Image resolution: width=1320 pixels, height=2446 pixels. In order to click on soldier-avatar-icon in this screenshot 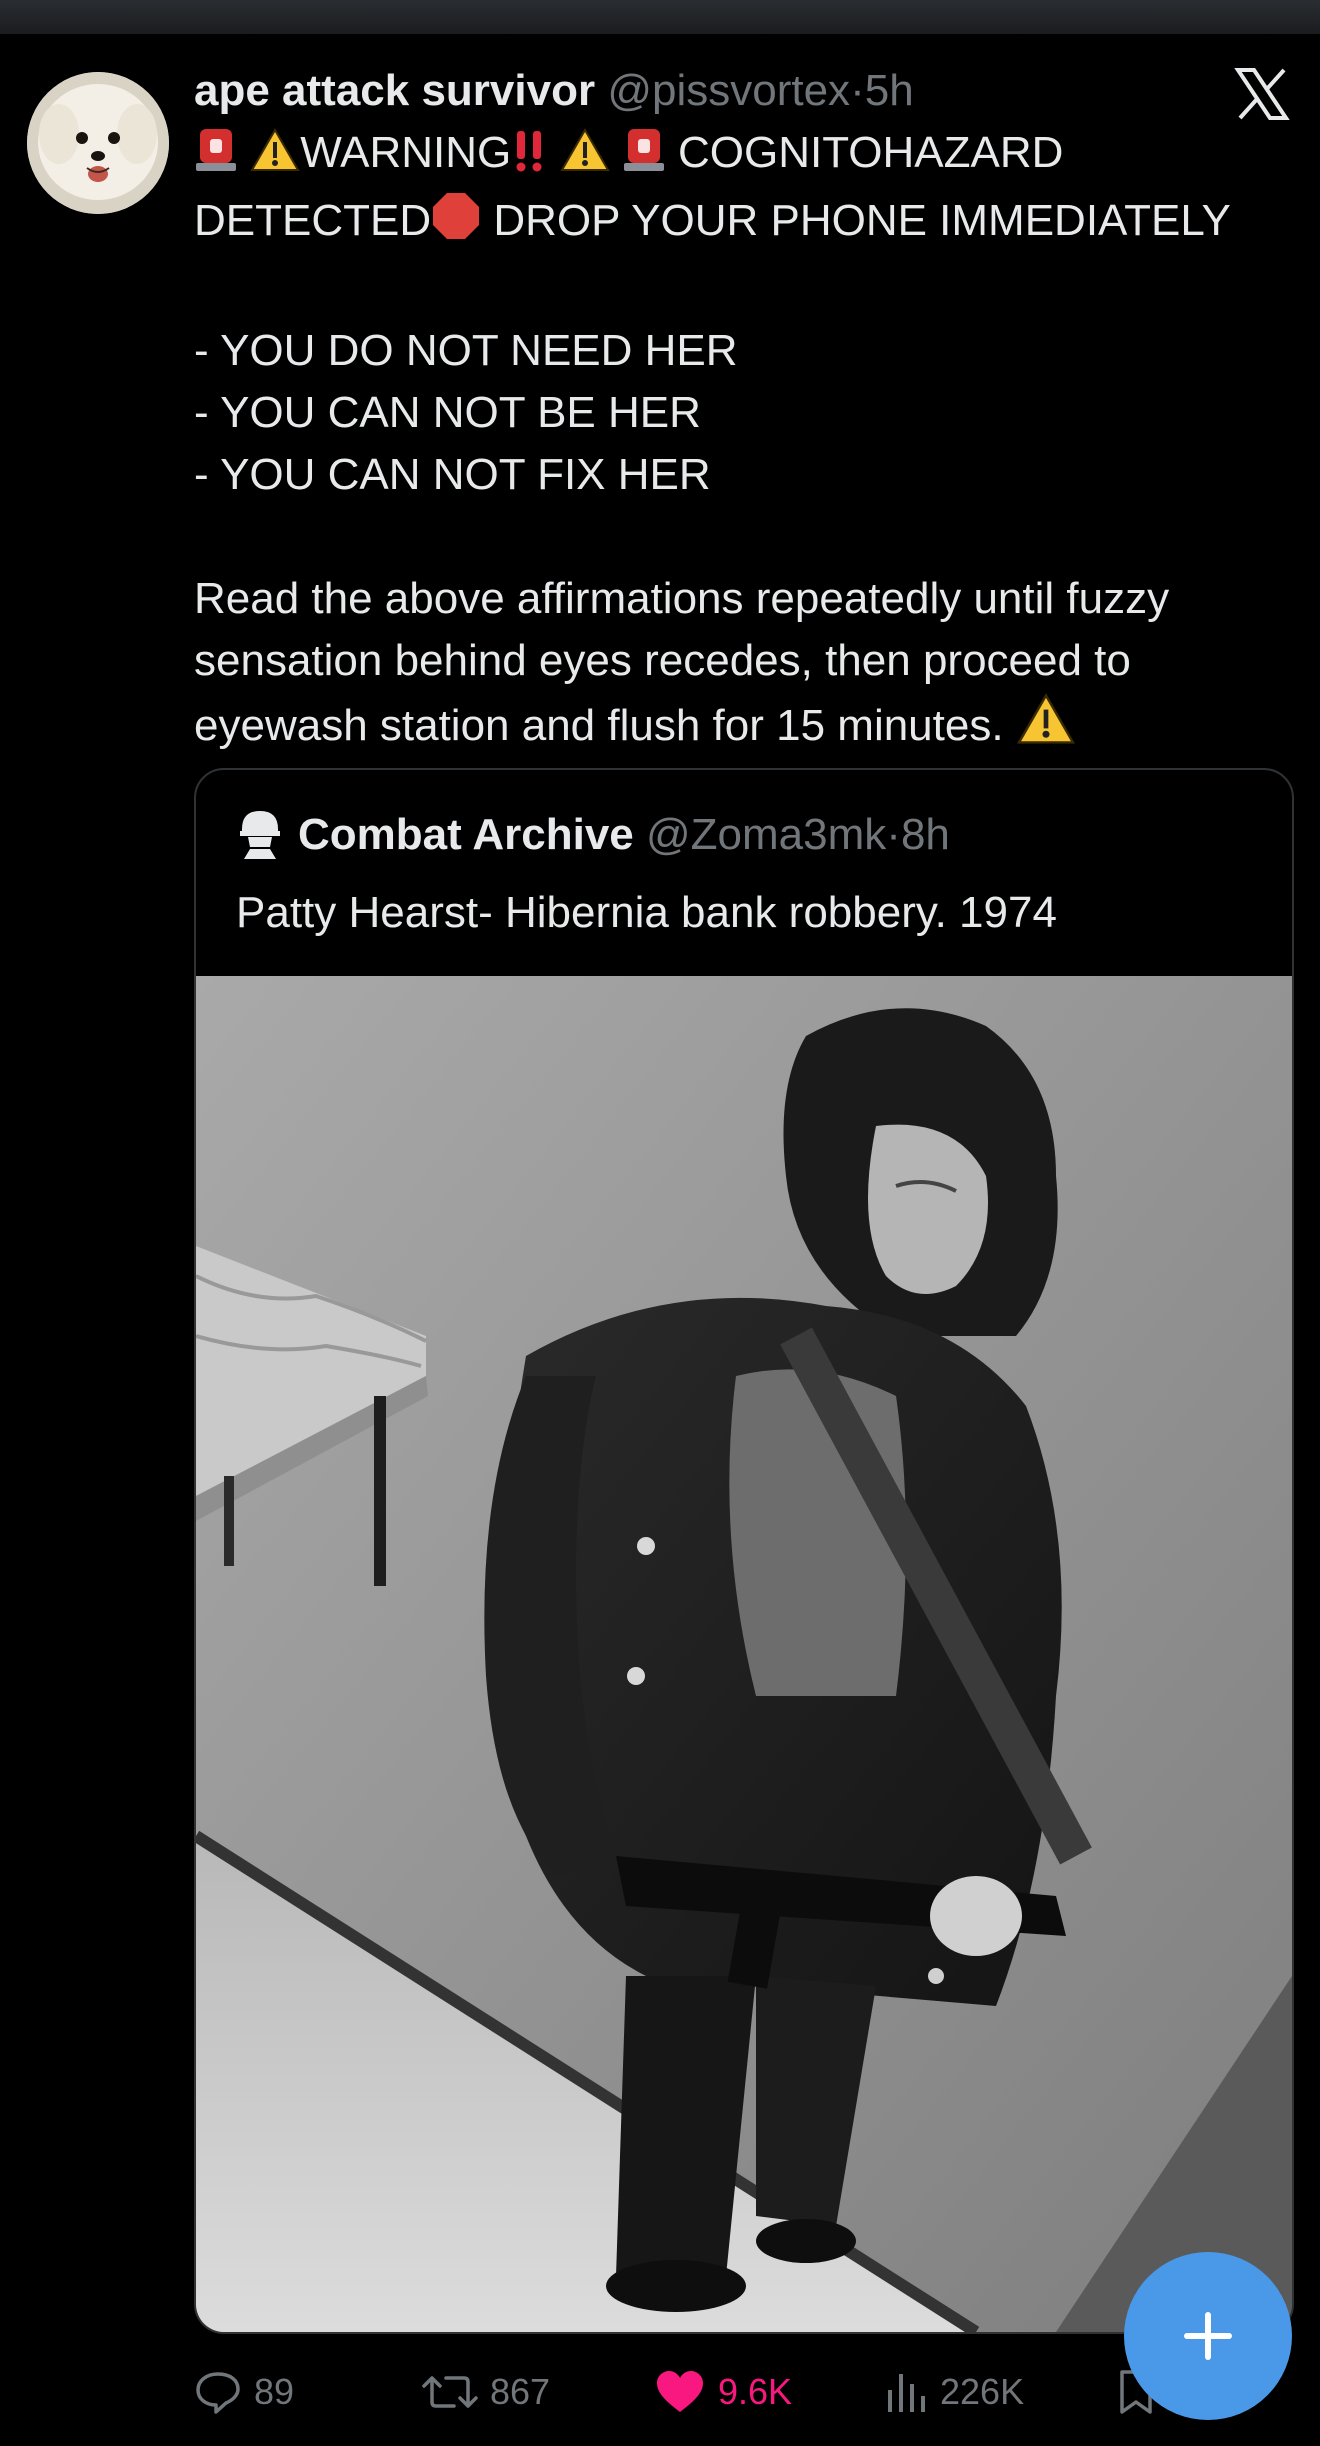, I will do `click(260, 833)`.